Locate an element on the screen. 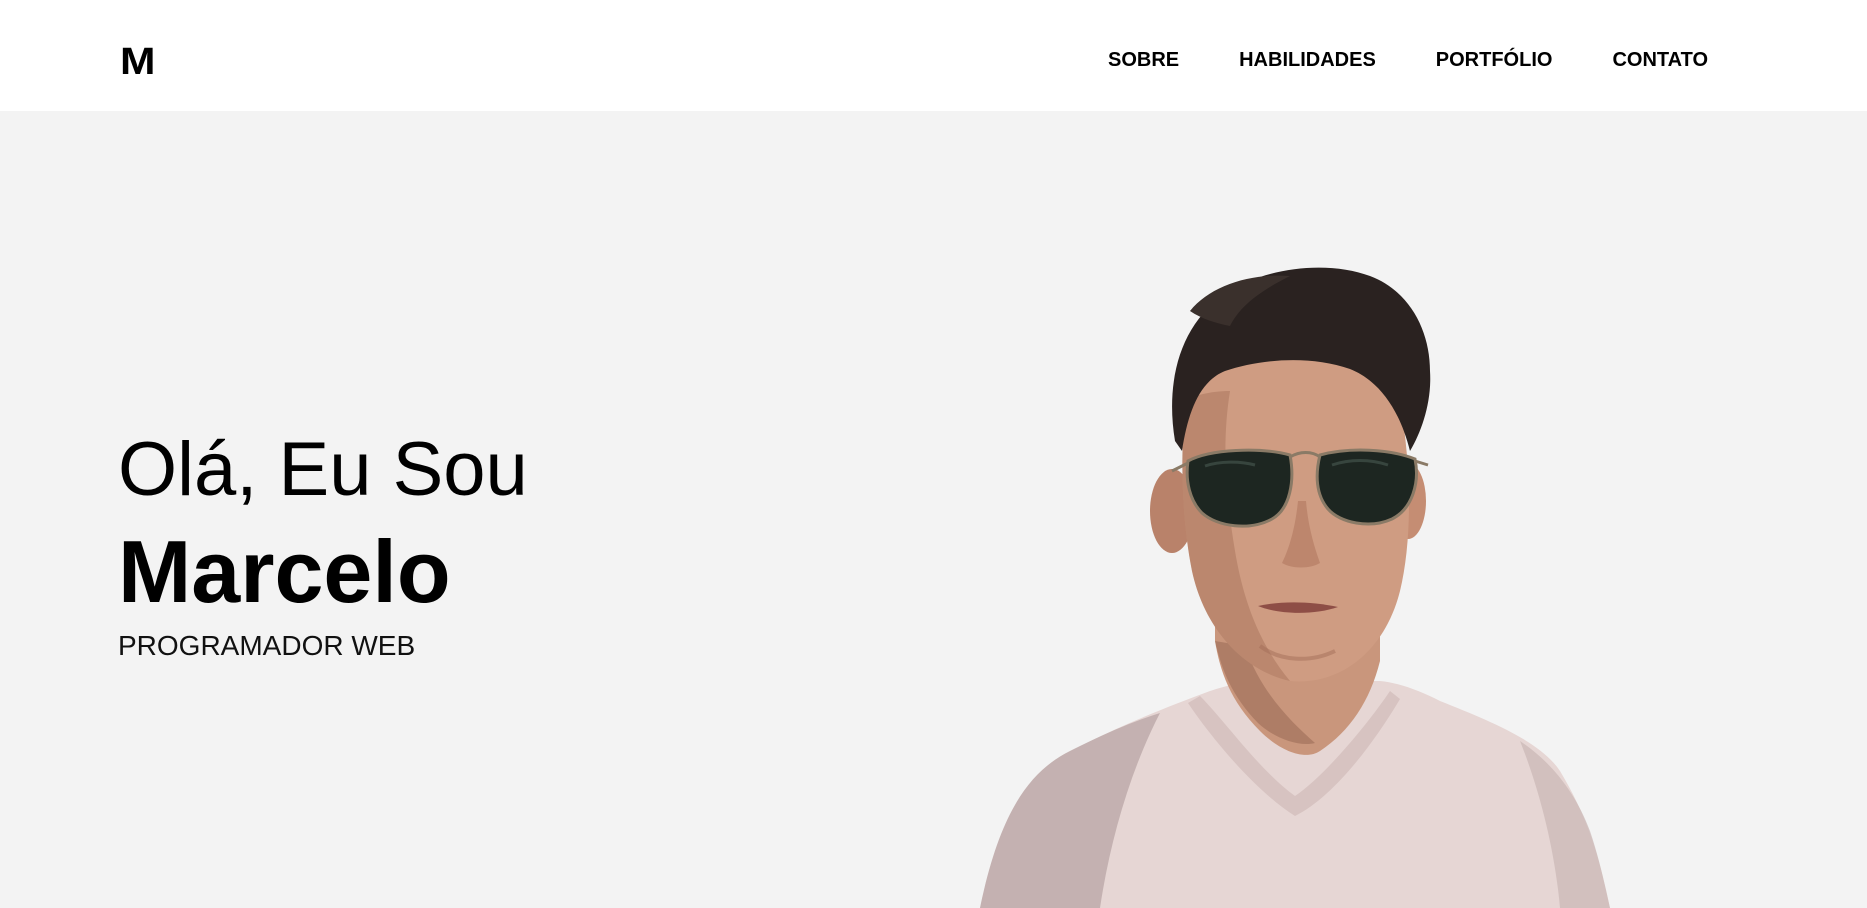 This screenshot has width=1867, height=908. nav-link-habilidades: HABILIDADES is located at coordinates (1307, 60).